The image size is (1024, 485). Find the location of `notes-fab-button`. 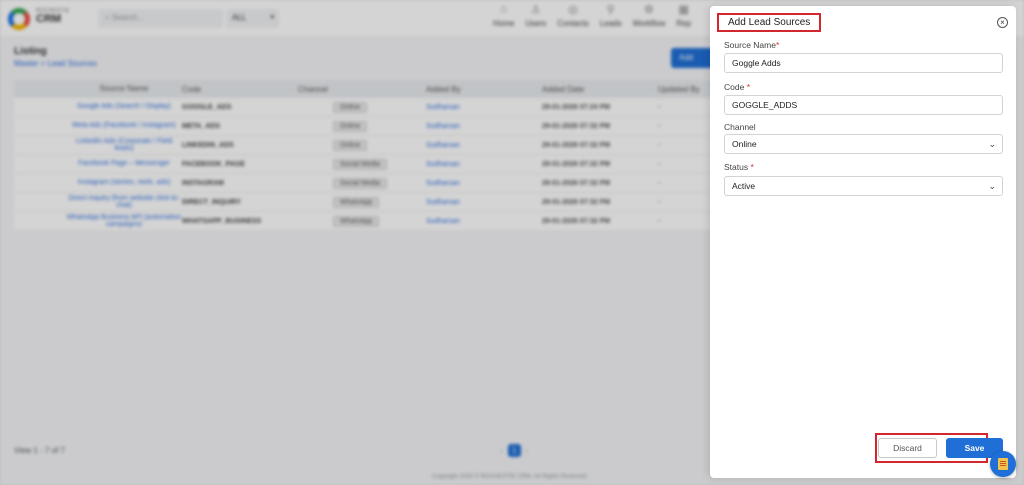

notes-fab-button is located at coordinates (1003, 464).